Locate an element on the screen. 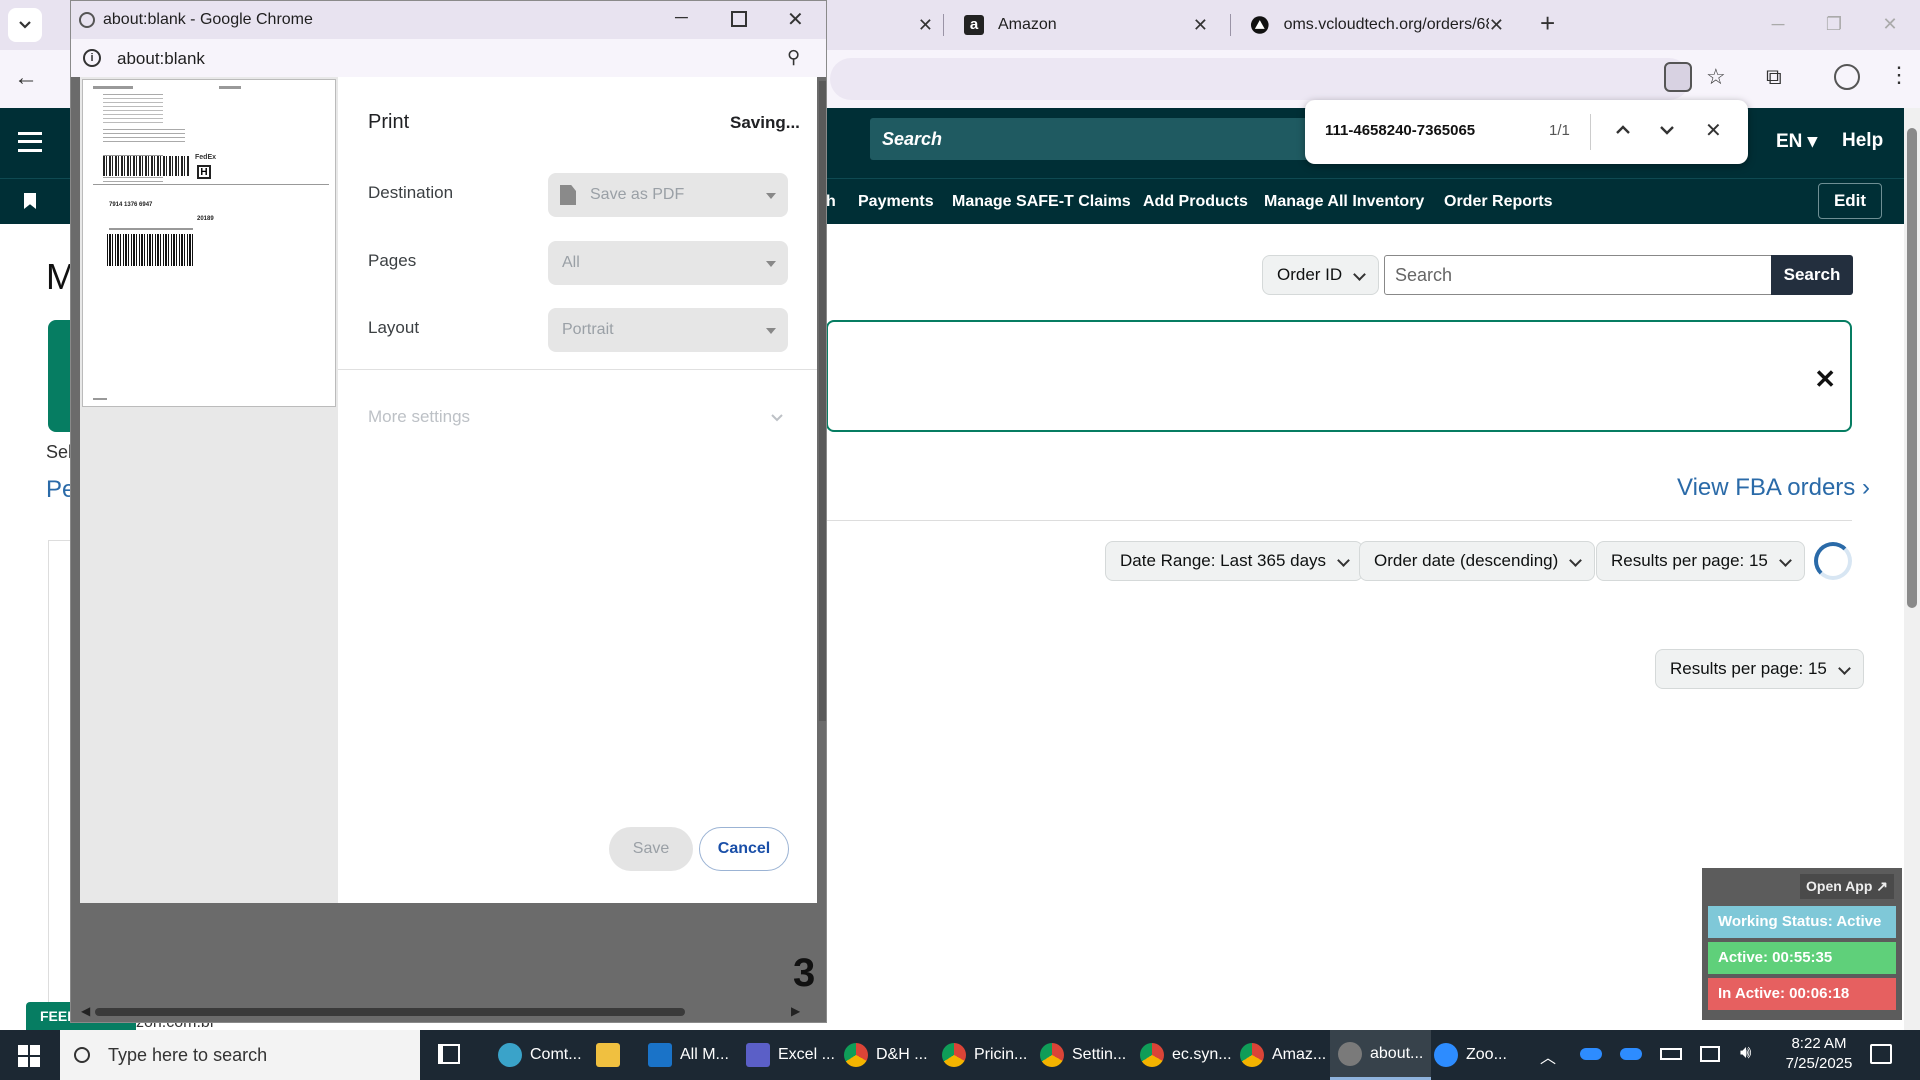 The height and width of the screenshot is (1080, 1920). taskbar-app-explorer is located at coordinates (612, 1055).